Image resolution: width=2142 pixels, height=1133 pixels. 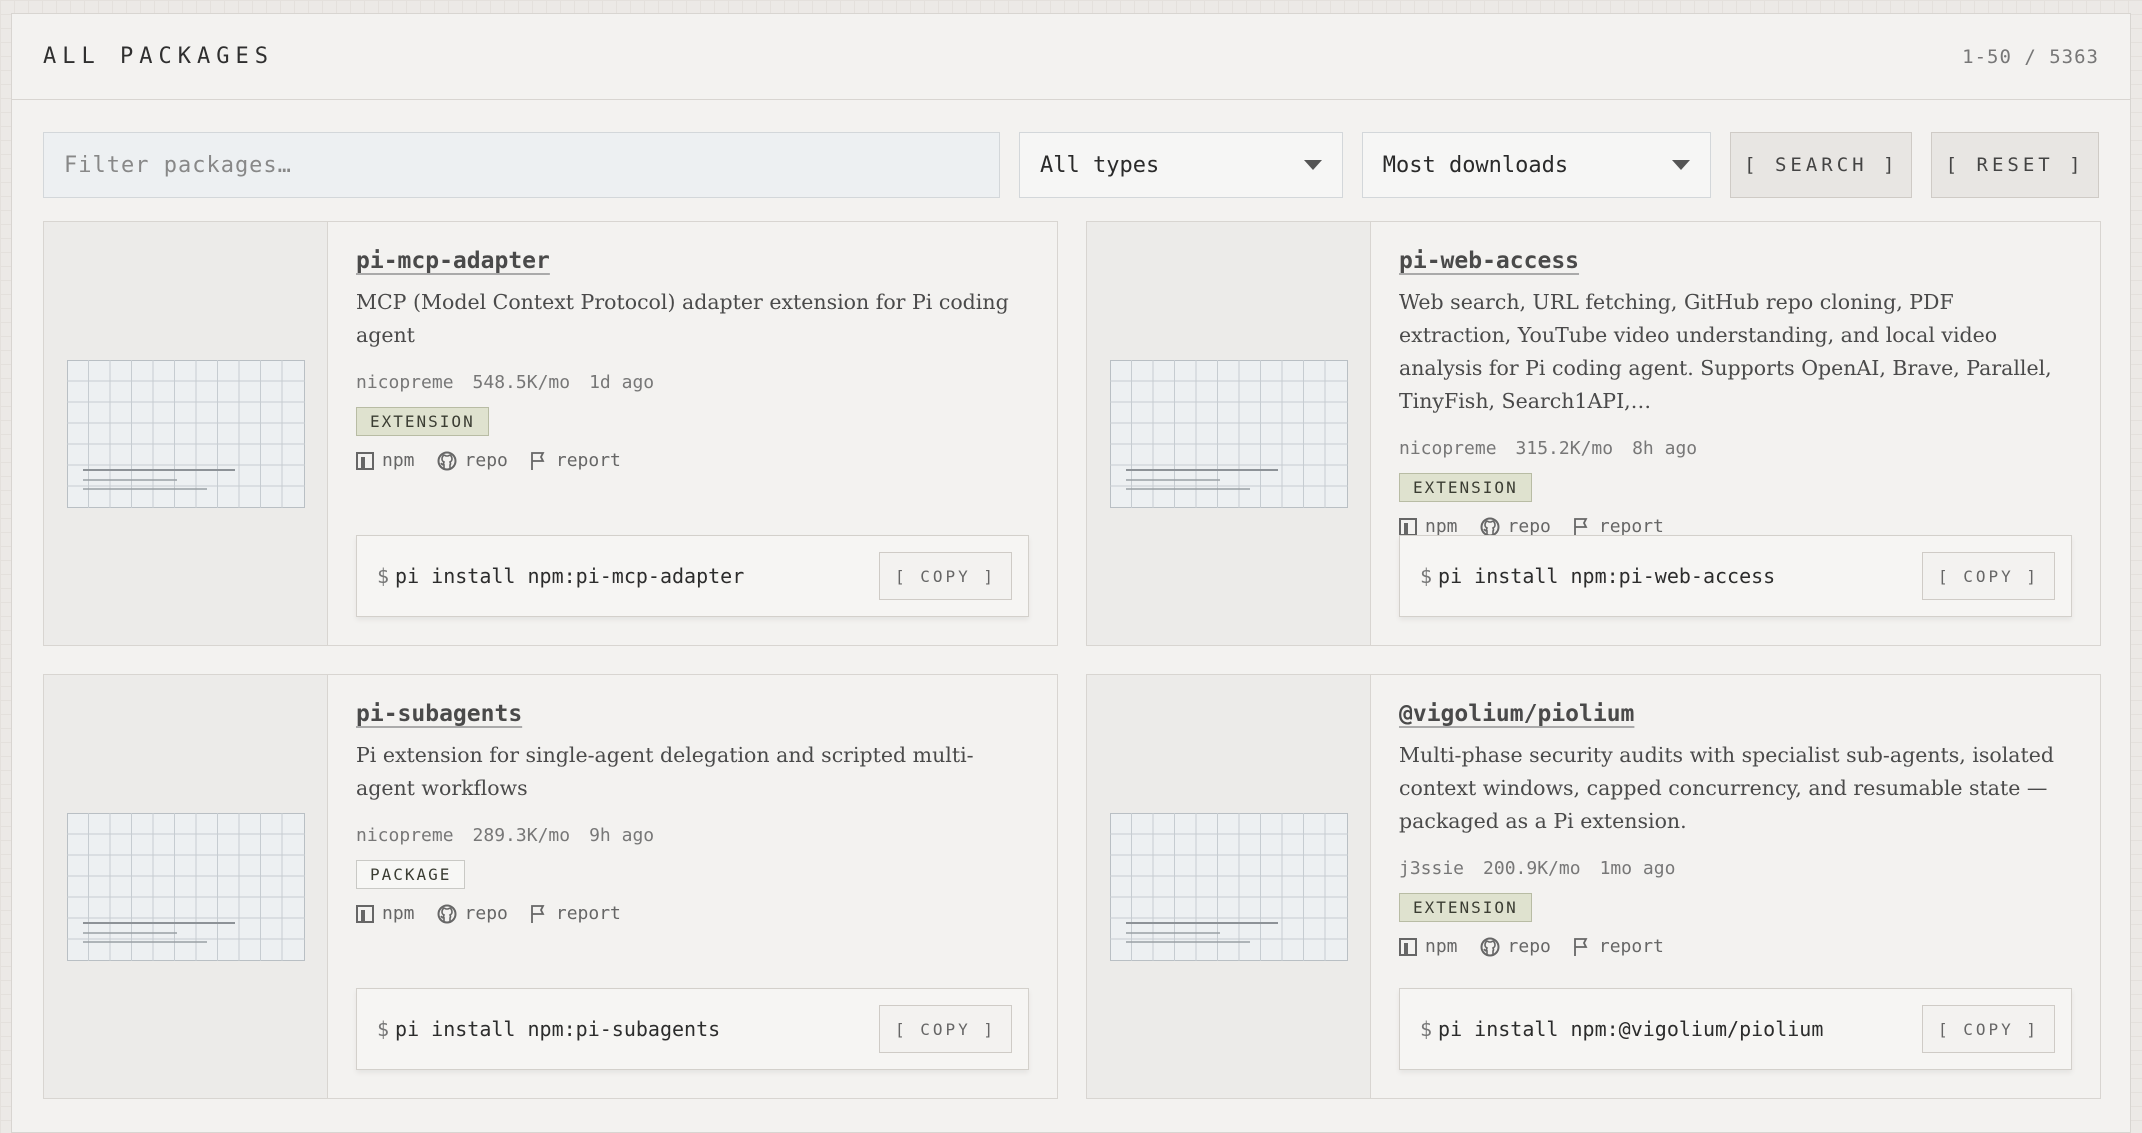 I want to click on caret-down-icon, so click(x=1681, y=165).